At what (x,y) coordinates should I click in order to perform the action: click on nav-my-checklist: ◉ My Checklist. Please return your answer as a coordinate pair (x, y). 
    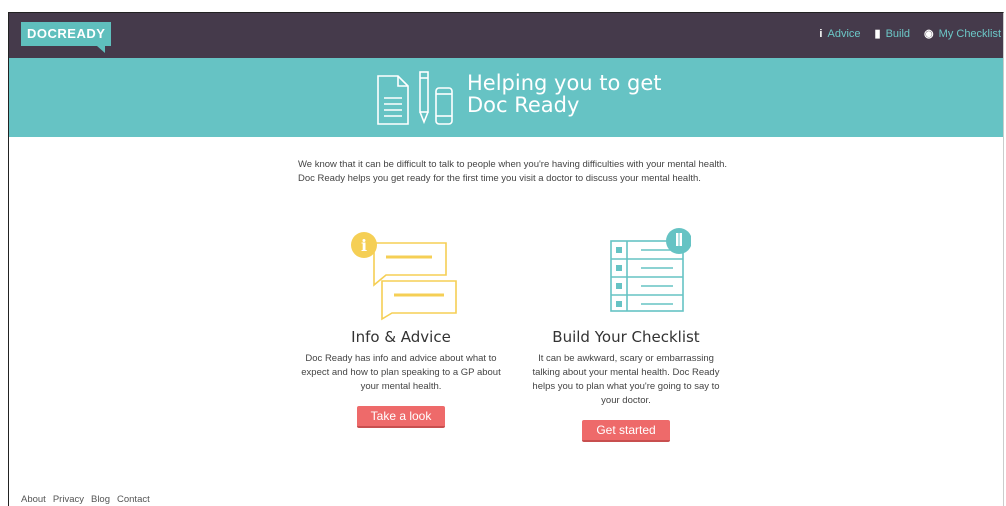
    Looking at the image, I should click on (962, 34).